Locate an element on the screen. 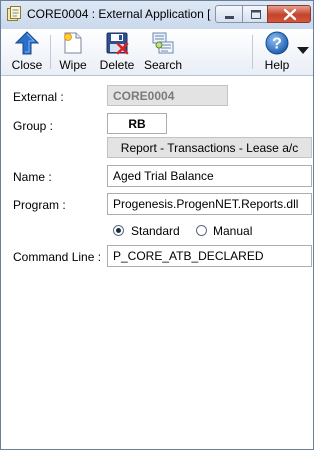 This screenshot has width=320, height=450. maximize-icon is located at coordinates (256, 14).